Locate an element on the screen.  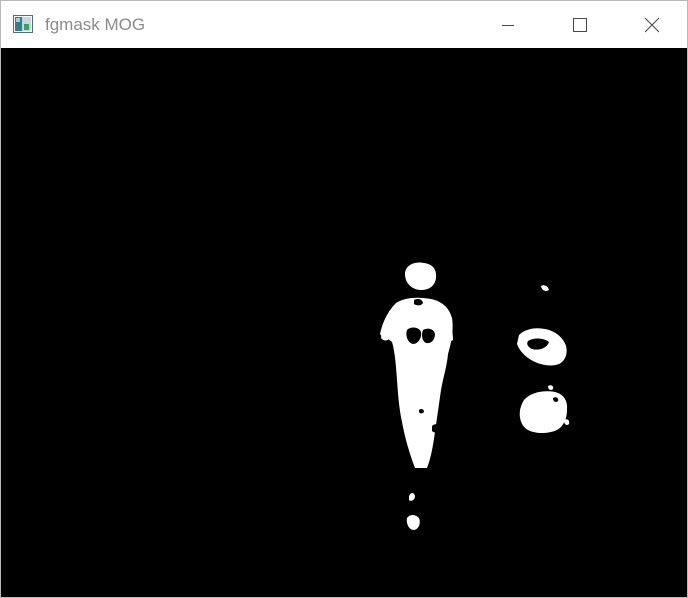
close-icon is located at coordinates (652, 25).